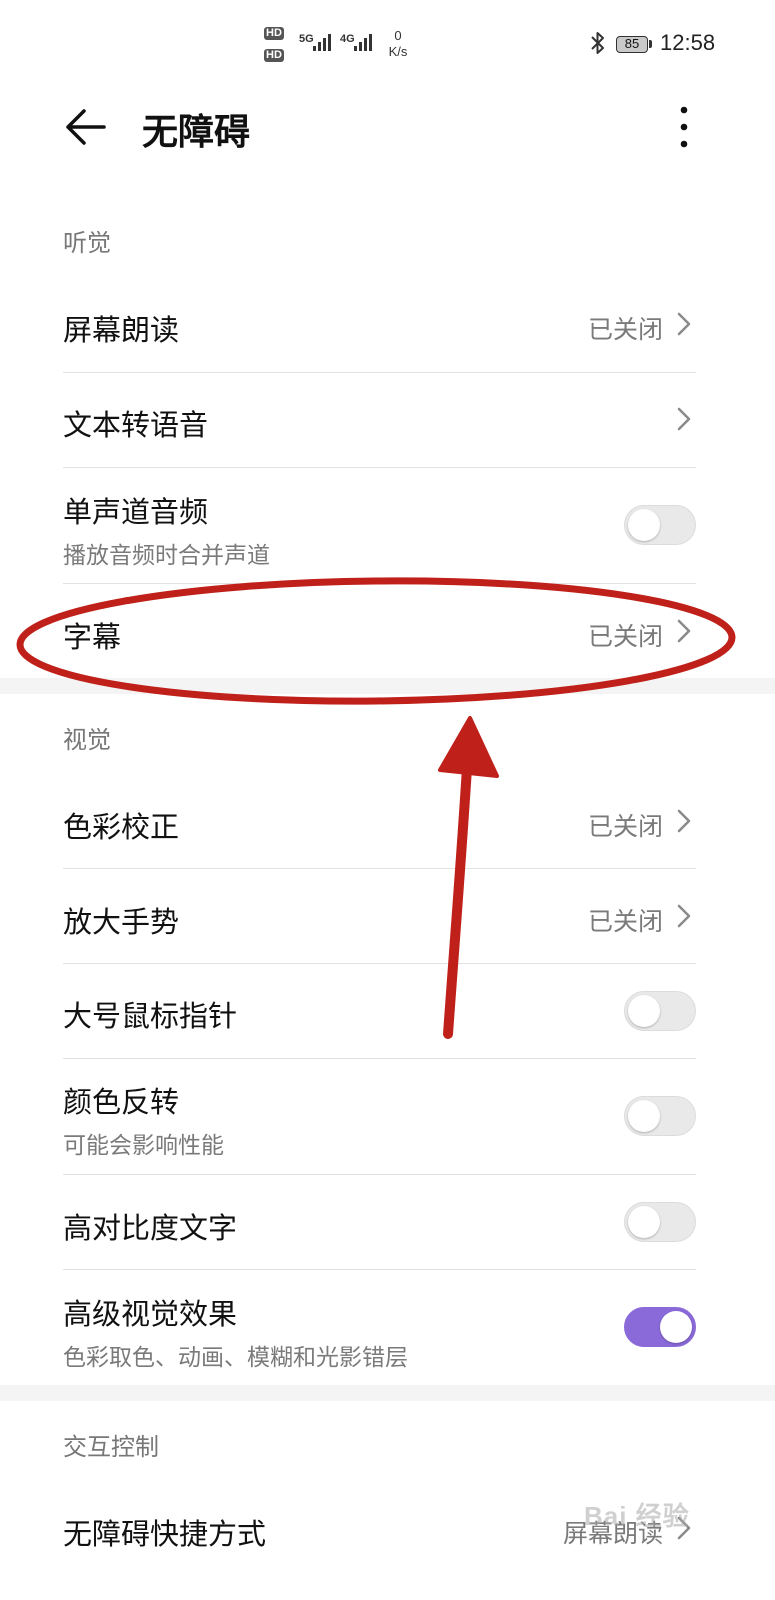 This screenshot has height=1600, width=775. What do you see at coordinates (111, 1447) in the screenshot?
I see `section-header-interaction: 交互控制` at bounding box center [111, 1447].